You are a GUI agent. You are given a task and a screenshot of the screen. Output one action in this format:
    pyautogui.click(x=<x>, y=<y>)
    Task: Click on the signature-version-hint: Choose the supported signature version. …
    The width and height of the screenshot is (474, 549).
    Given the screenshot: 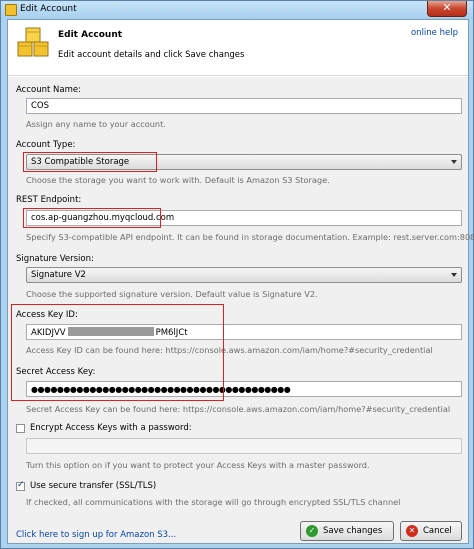 What is the action you would take?
    pyautogui.click(x=172, y=294)
    